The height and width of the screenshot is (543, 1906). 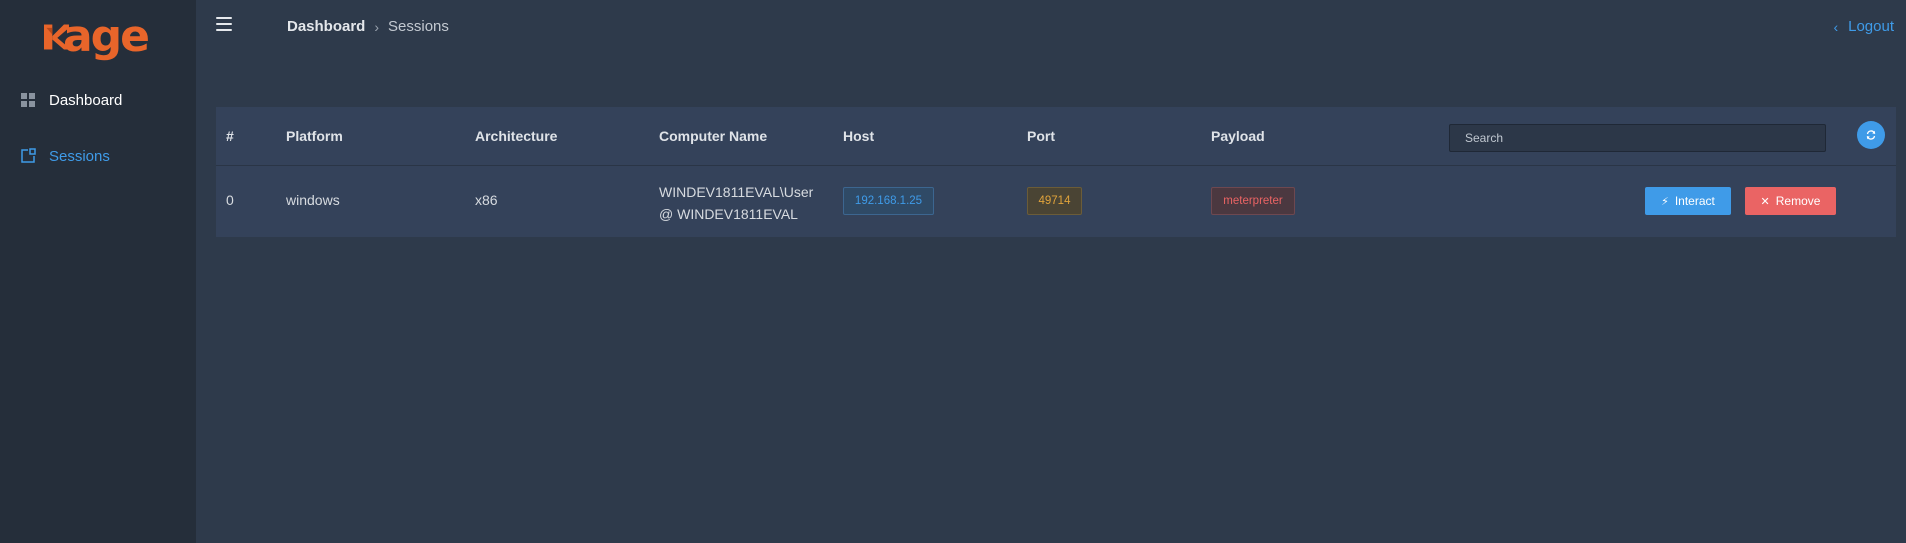 What do you see at coordinates (28, 100) in the screenshot?
I see `grid-icon` at bounding box center [28, 100].